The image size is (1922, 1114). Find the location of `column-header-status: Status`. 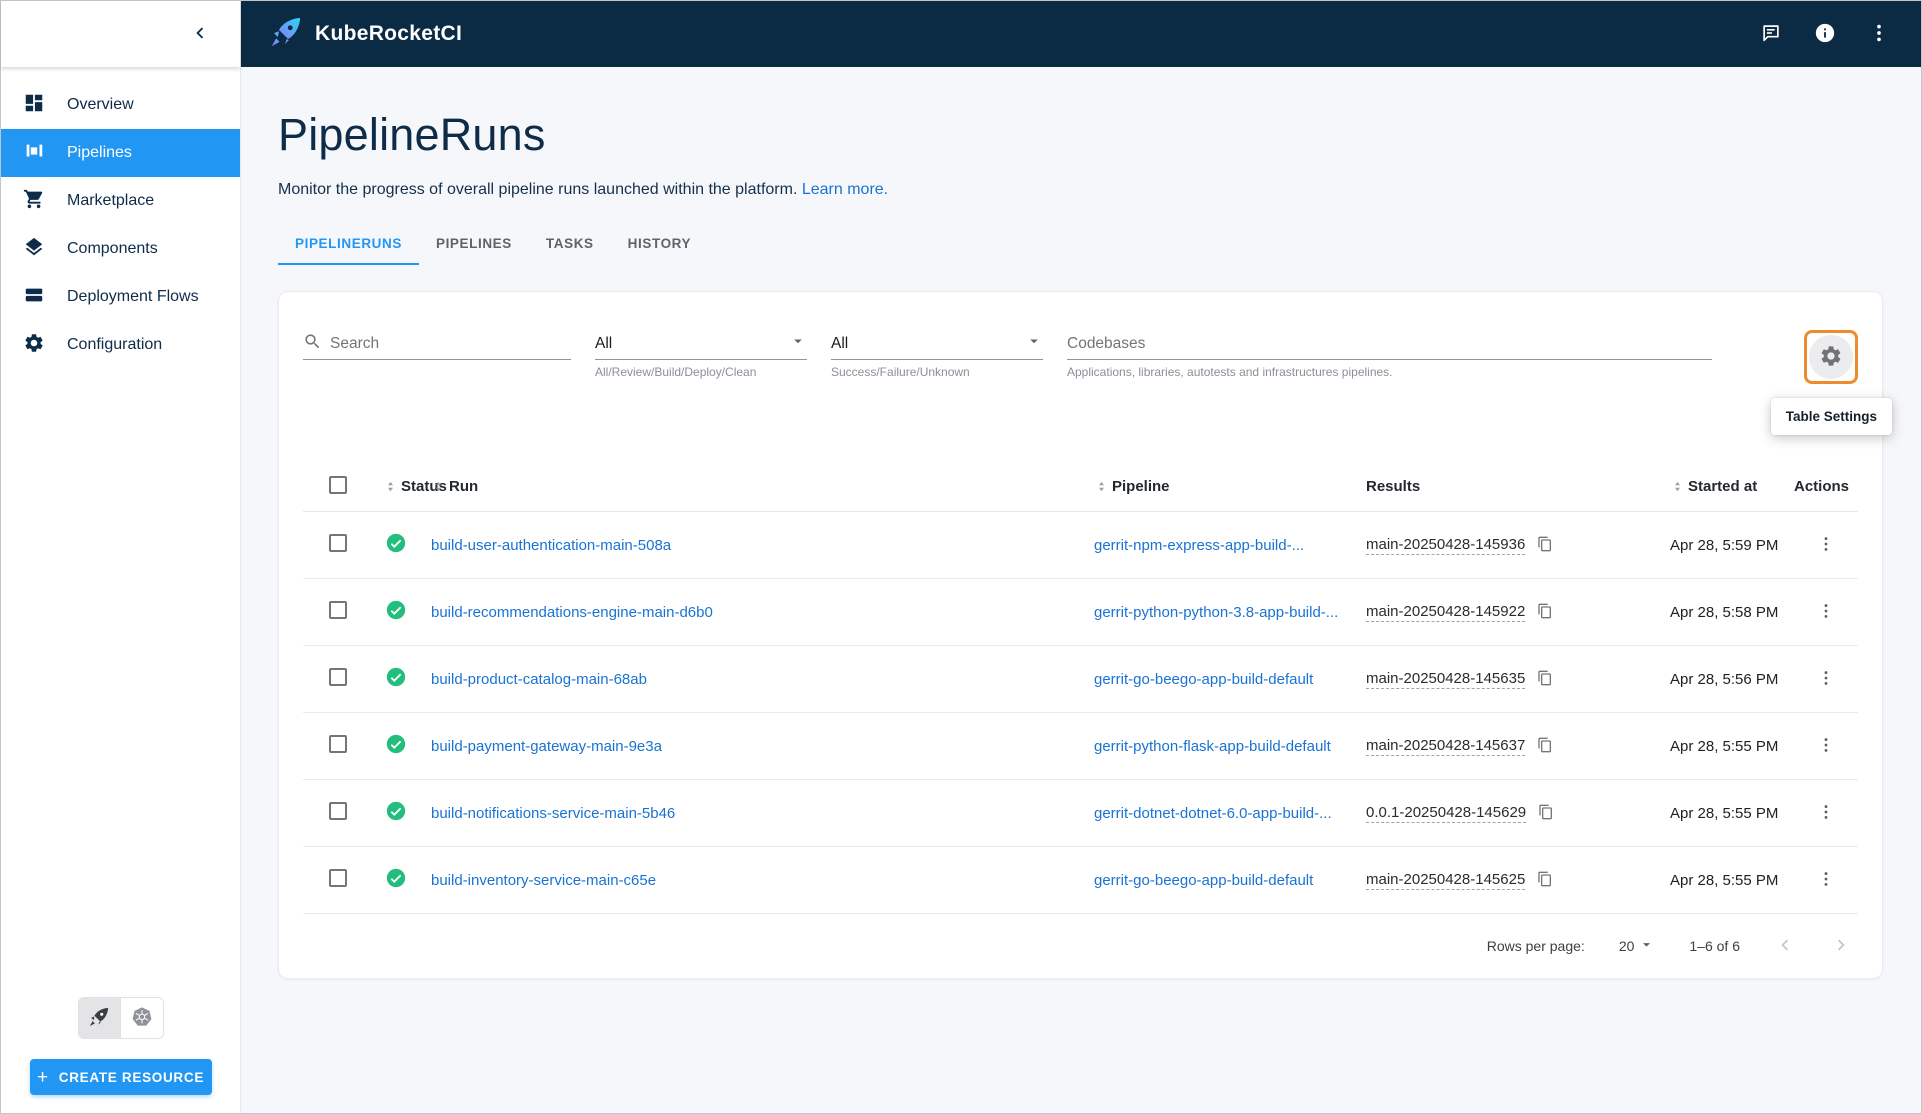

column-header-status: Status is located at coordinates (403, 486).